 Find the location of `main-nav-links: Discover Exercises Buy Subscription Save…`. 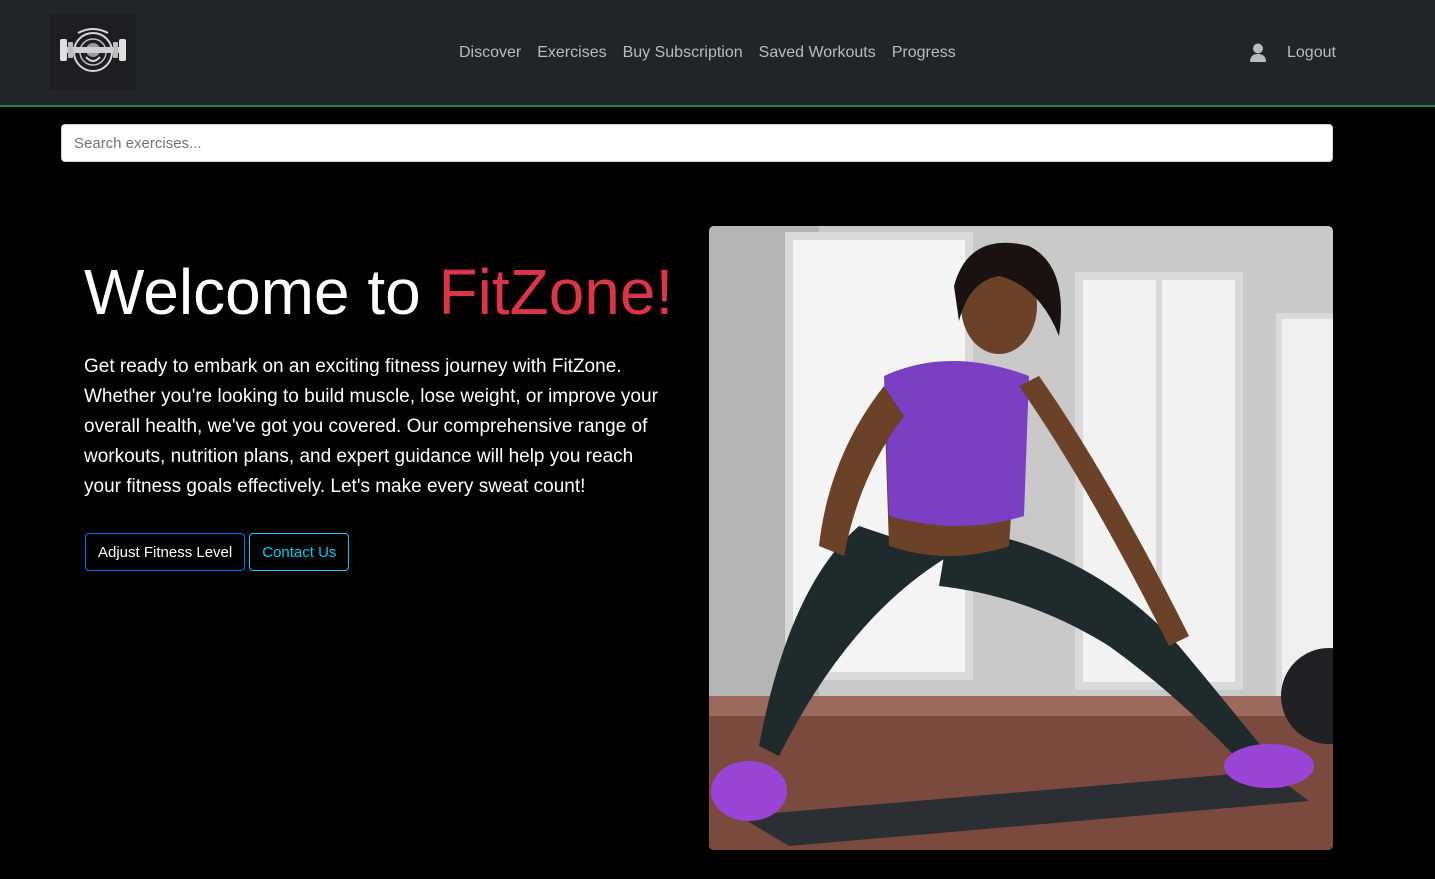

main-nav-links: Discover Exercises Buy Subscription Save… is located at coordinates (707, 53).